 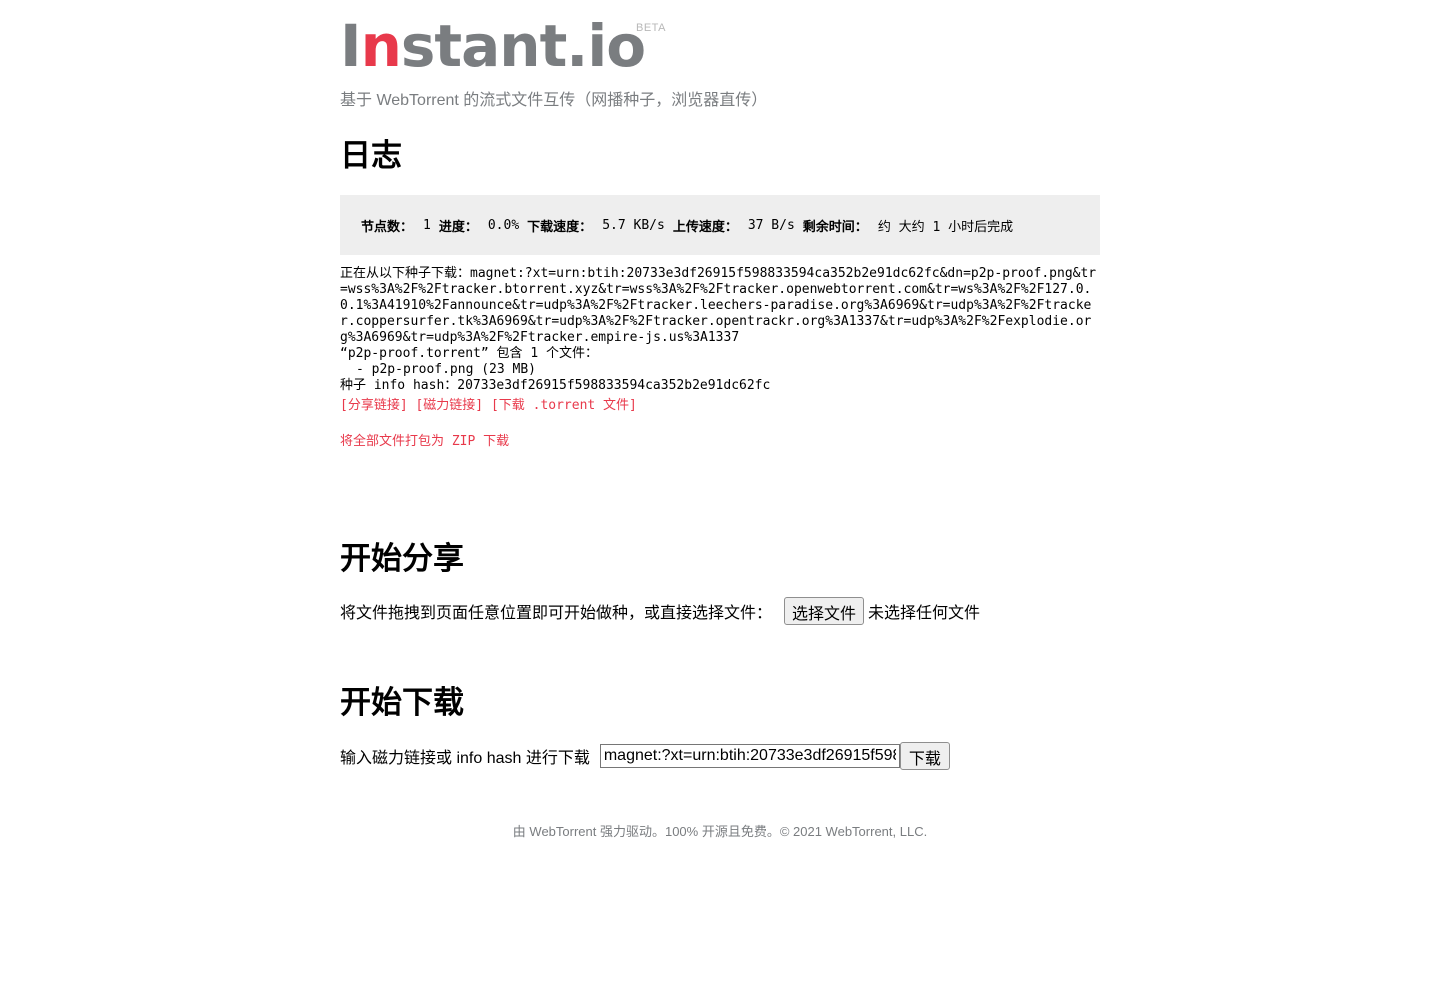 What do you see at coordinates (651, 28) in the screenshot?
I see `beta-badge: BETA` at bounding box center [651, 28].